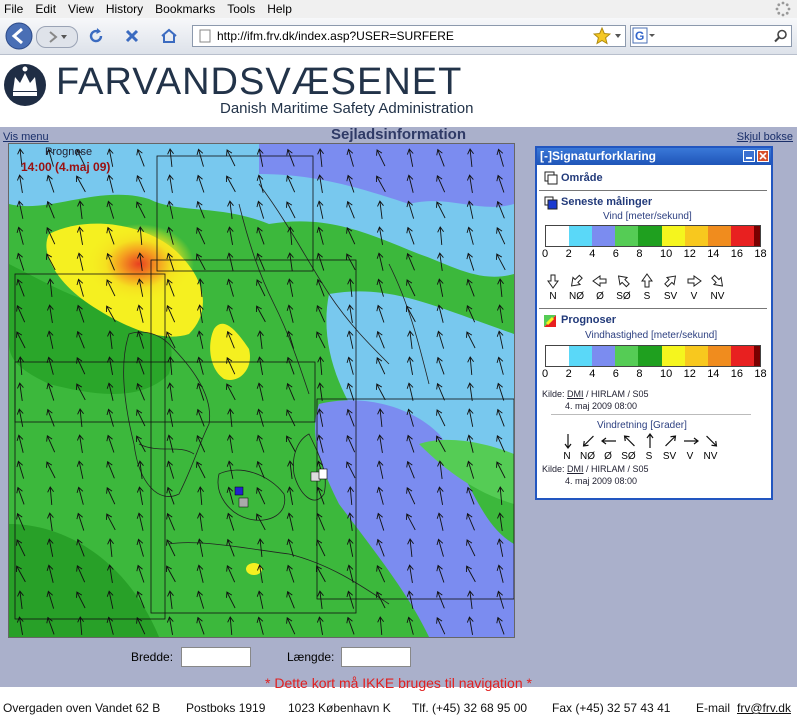 The height and width of the screenshot is (718, 797). What do you see at coordinates (139, 264) in the screenshot?
I see `strong-wind-region` at bounding box center [139, 264].